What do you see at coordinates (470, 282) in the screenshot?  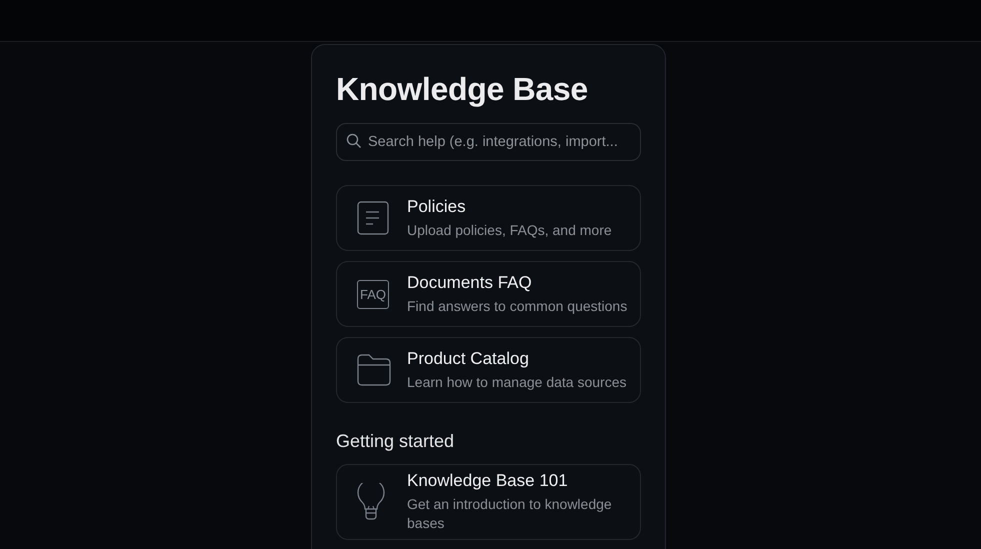 I see `card-title: Documents FAQ` at bounding box center [470, 282].